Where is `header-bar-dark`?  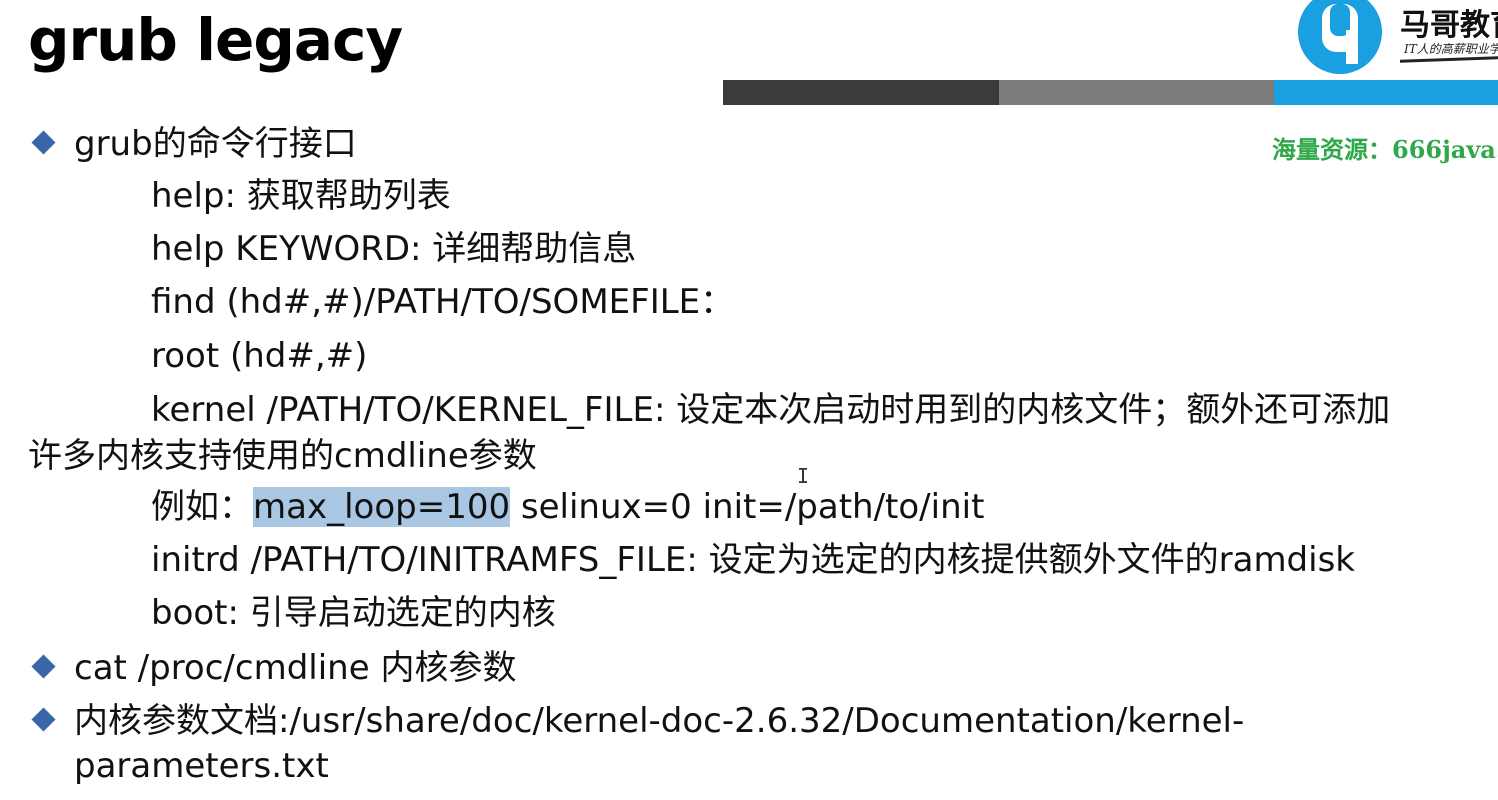
header-bar-dark is located at coordinates (861, 92).